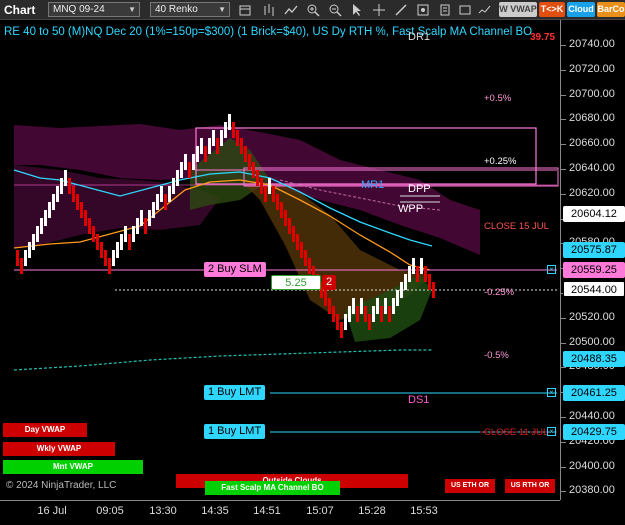  What do you see at coordinates (401, 10) in the screenshot?
I see `draw-tools-icon` at bounding box center [401, 10].